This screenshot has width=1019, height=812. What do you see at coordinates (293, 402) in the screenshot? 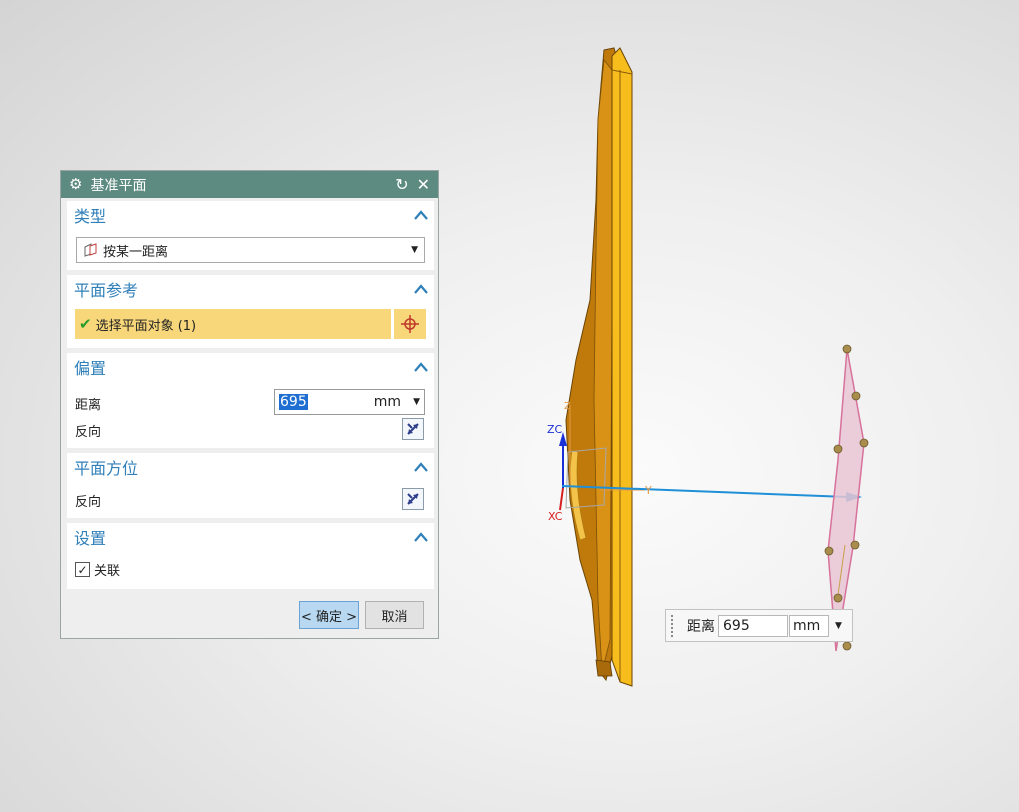
I see `distance-value: 695` at bounding box center [293, 402].